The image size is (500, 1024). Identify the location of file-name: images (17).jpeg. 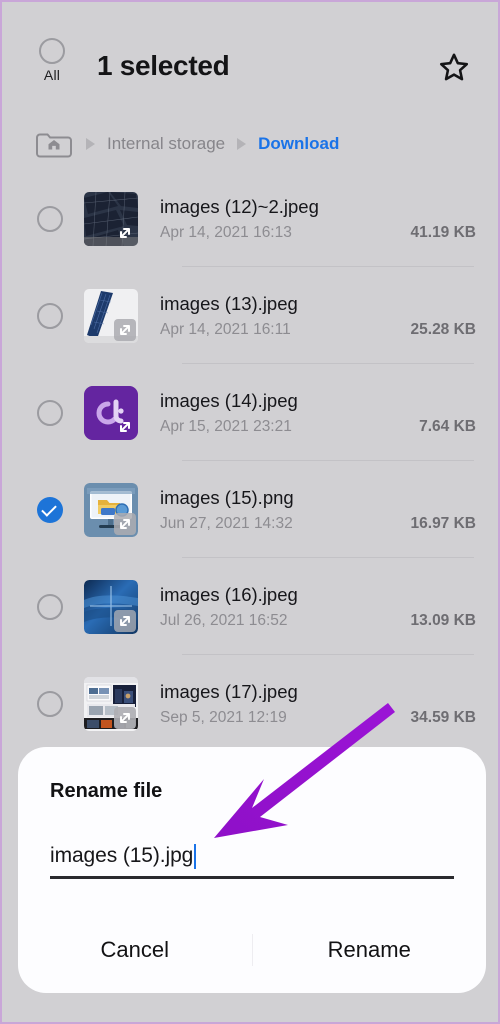
(229, 691).